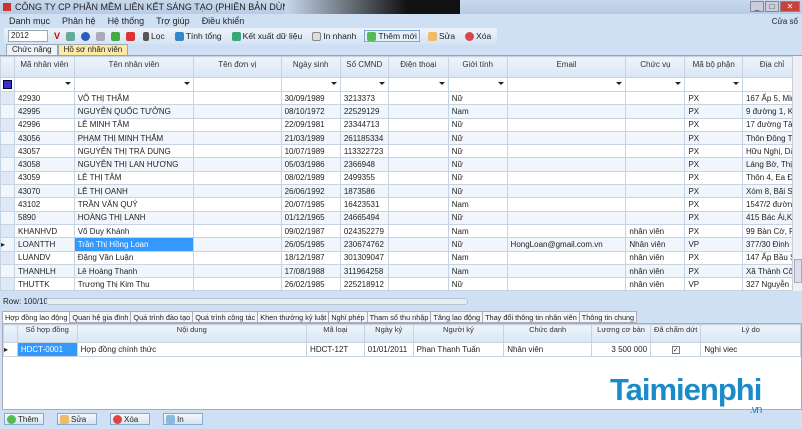  What do you see at coordinates (131, 36) in the screenshot?
I see `exit-icon` at bounding box center [131, 36].